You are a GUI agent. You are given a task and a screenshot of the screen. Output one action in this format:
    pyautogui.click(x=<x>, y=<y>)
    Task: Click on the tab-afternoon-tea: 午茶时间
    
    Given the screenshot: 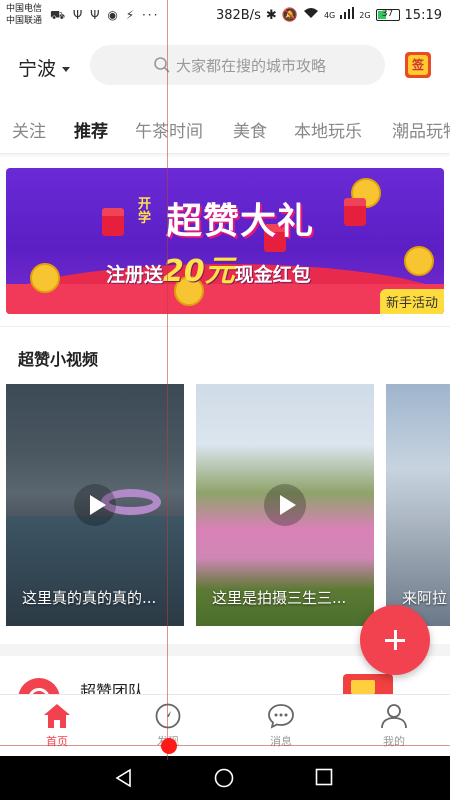 What is the action you would take?
    pyautogui.click(x=169, y=129)
    